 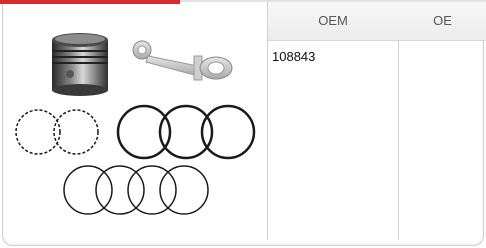 I want to click on oem-number: 108843, so click(x=294, y=56).